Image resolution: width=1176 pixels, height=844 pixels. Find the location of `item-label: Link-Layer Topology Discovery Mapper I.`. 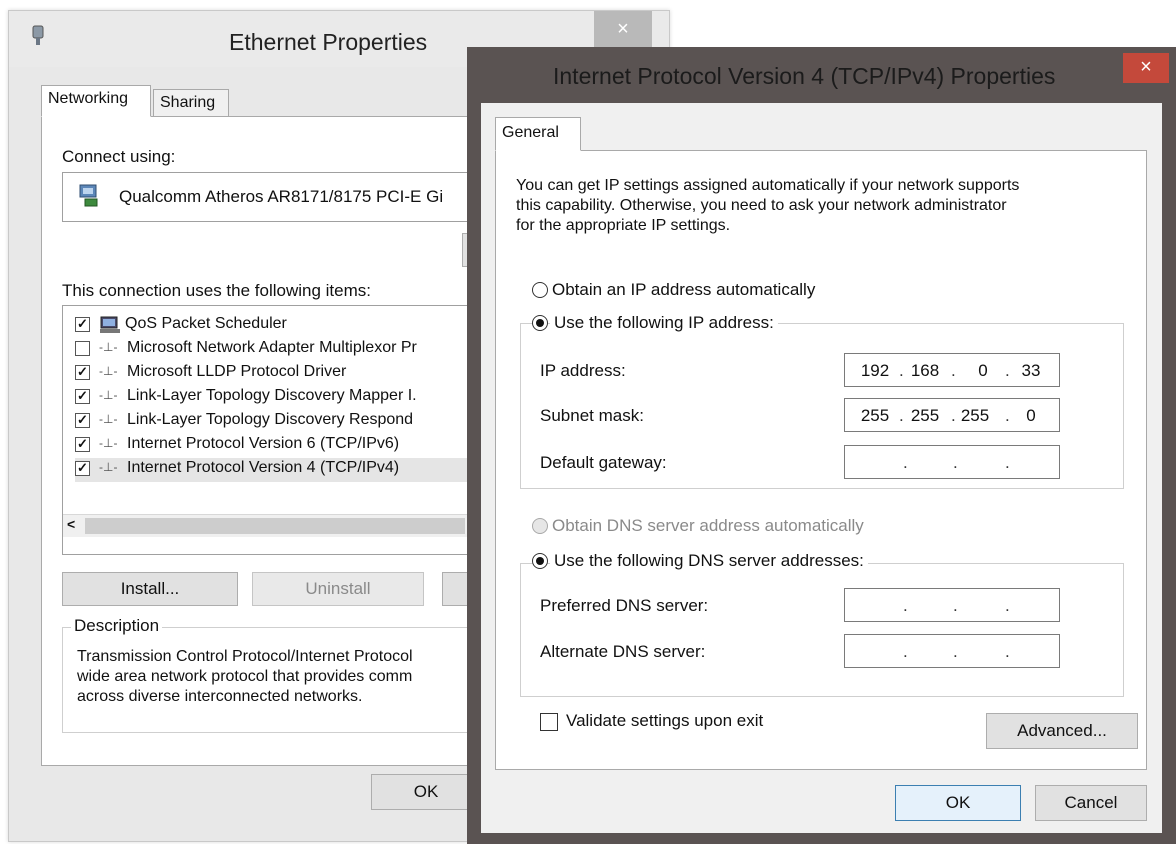

item-label: Link-Layer Topology Discovery Mapper I. is located at coordinates (272, 395).